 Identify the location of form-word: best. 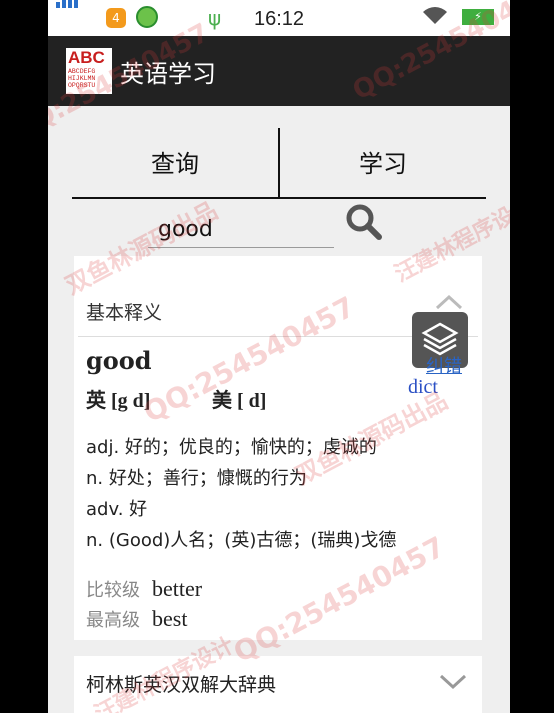
(170, 618).